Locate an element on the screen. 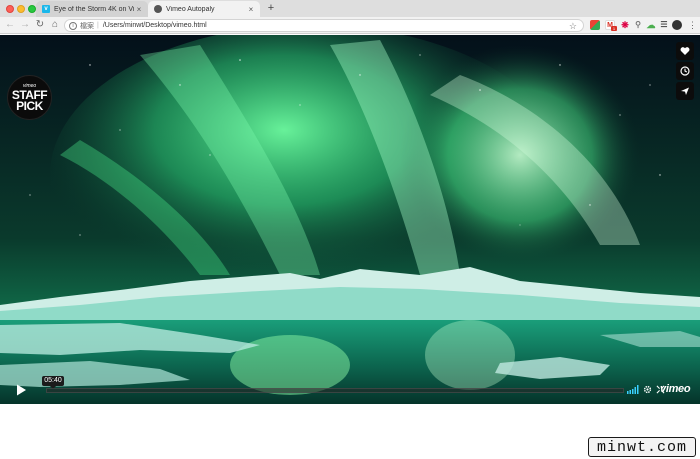 This screenshot has width=700, height=459. globe-icon is located at coordinates (158, 9).